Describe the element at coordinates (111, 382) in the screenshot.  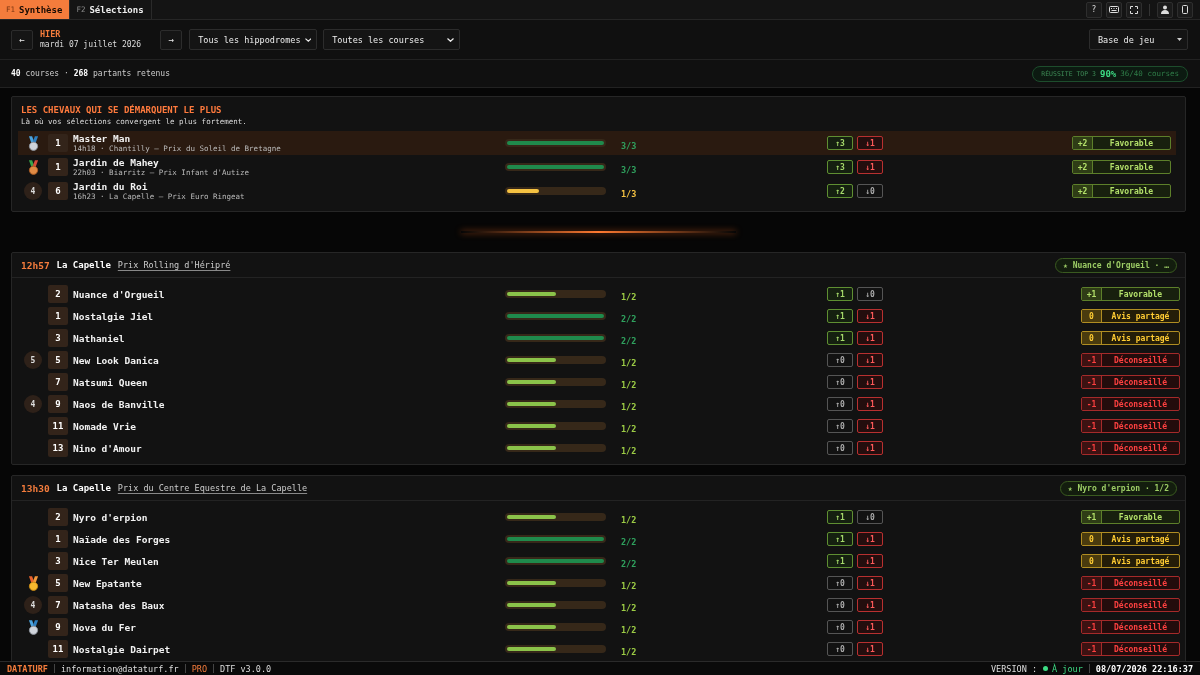
I see `runner-name: Natsumi Queen` at that location.